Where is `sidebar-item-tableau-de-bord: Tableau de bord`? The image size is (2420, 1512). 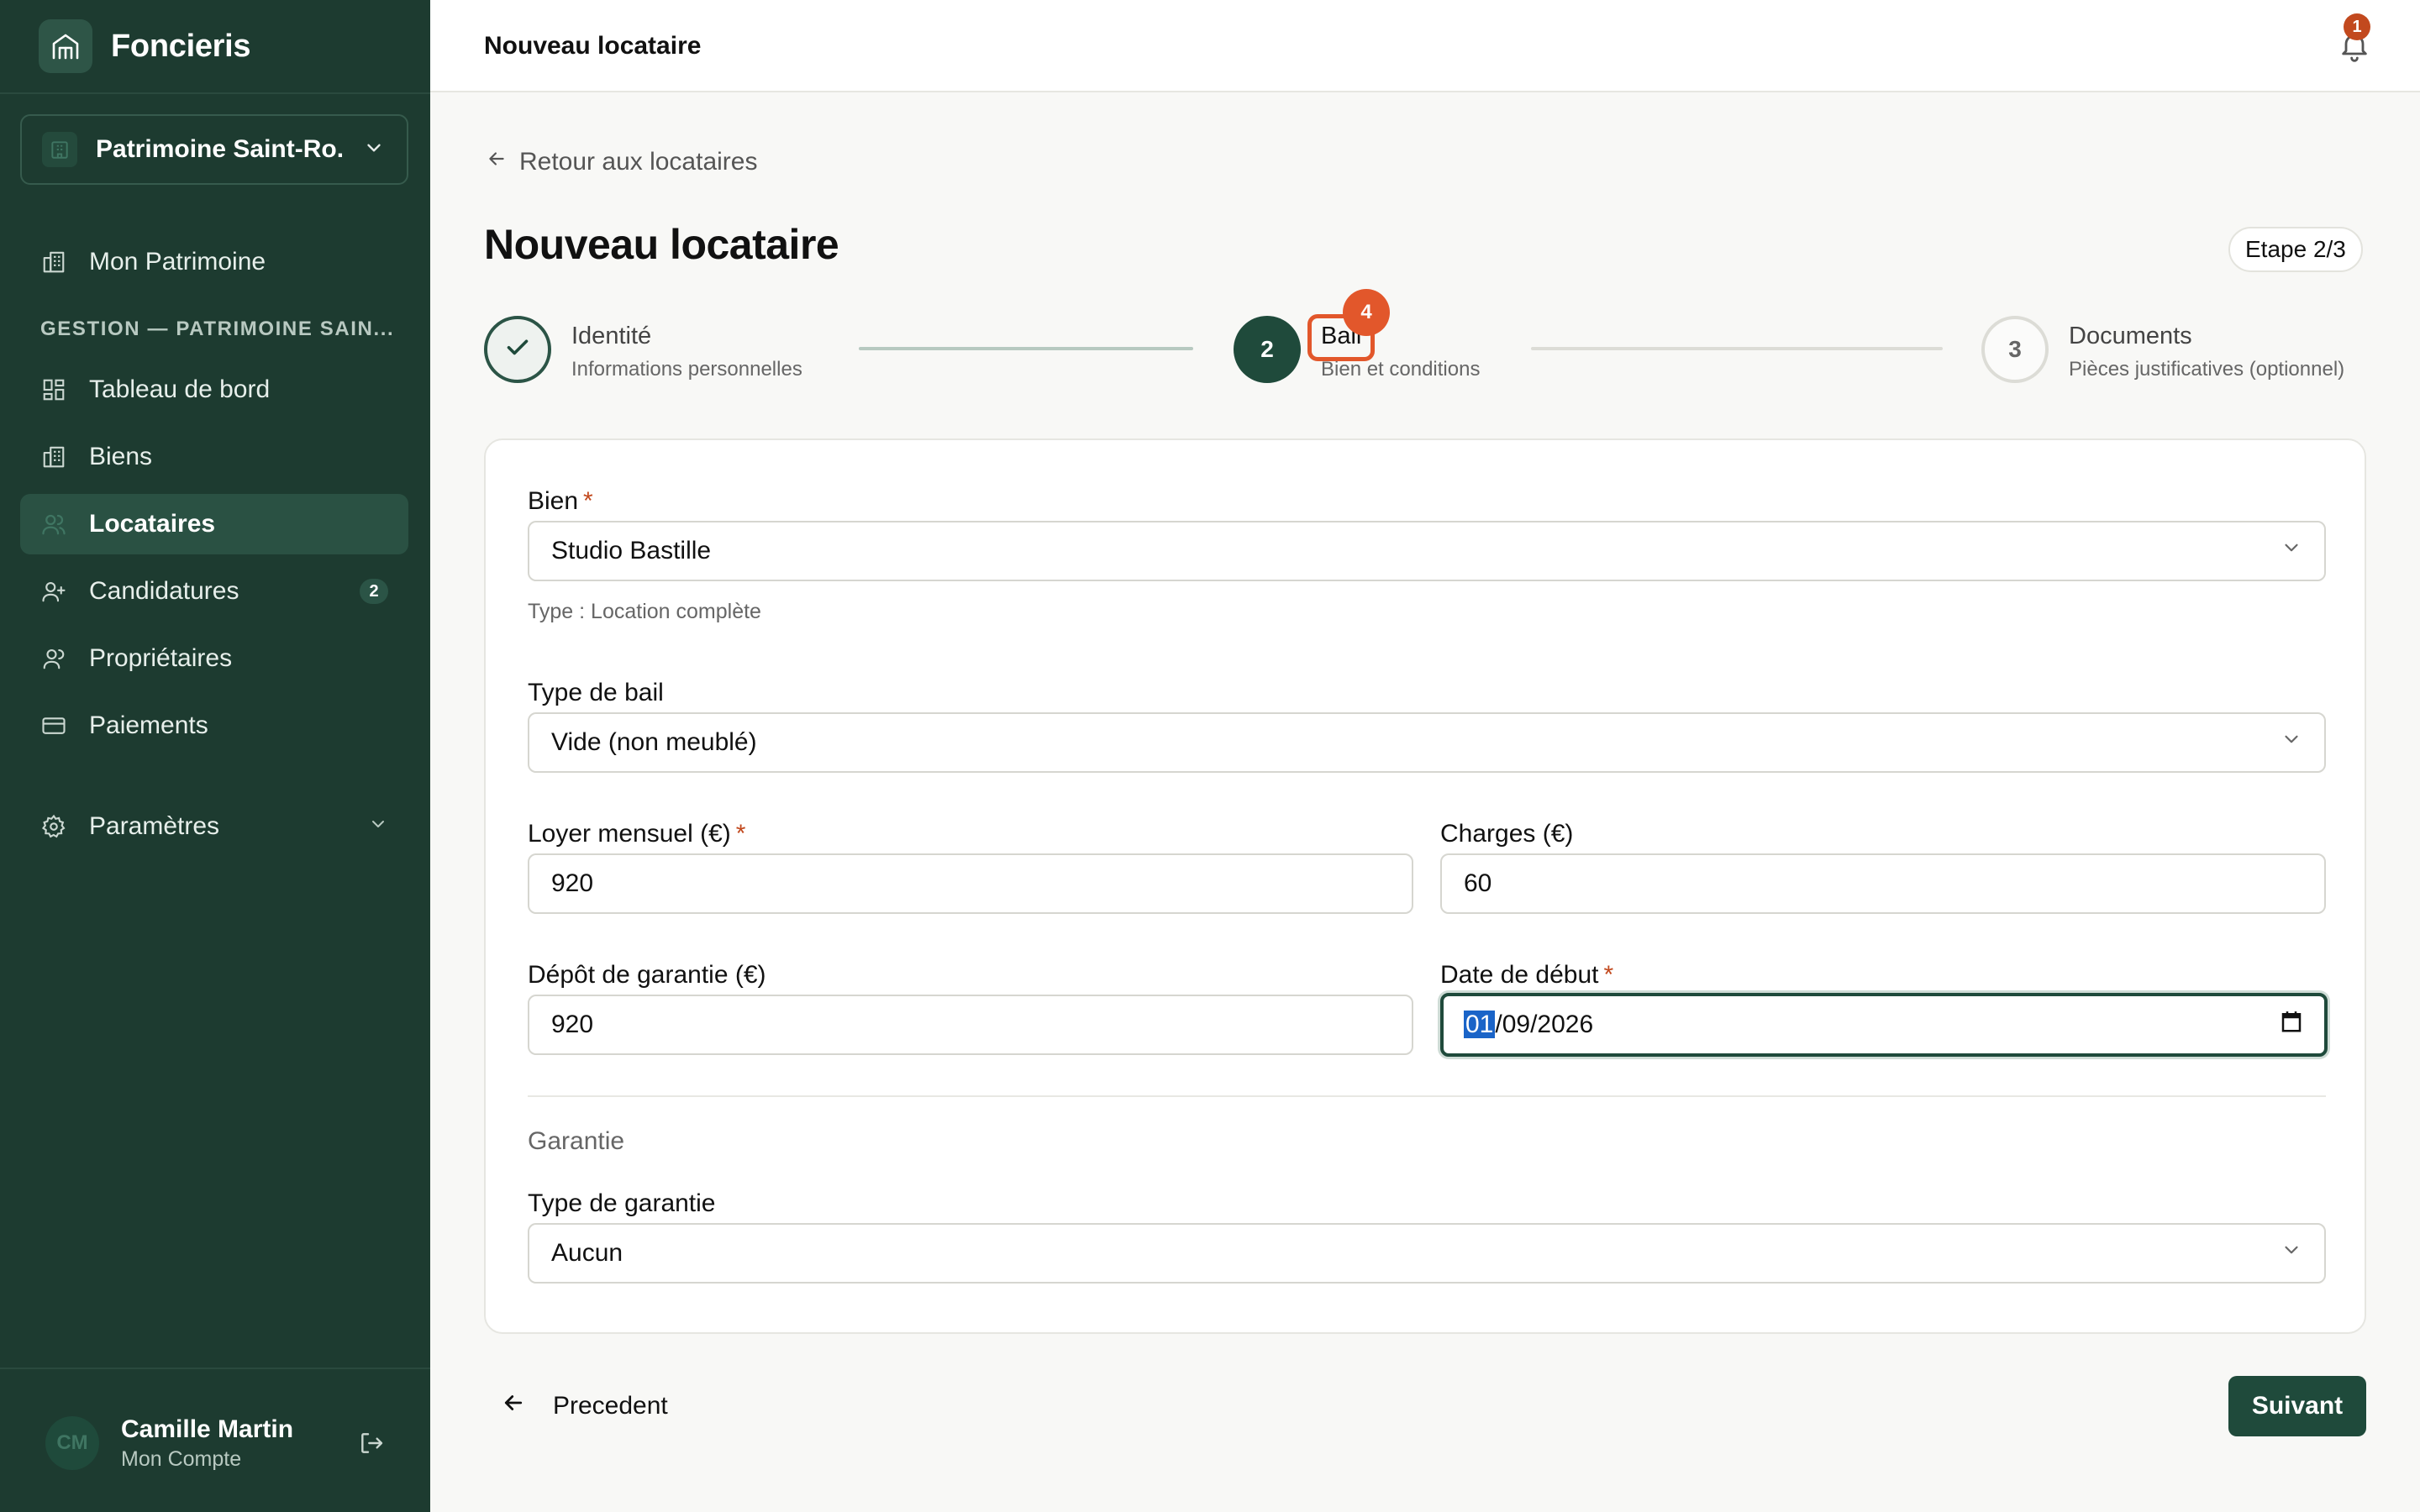 sidebar-item-tableau-de-bord: Tableau de bord is located at coordinates (214, 390).